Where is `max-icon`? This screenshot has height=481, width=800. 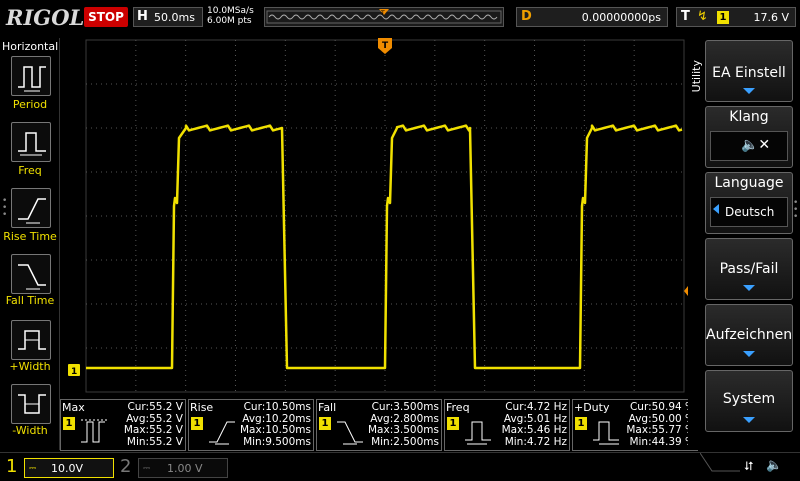
max-icon is located at coordinates (94, 431).